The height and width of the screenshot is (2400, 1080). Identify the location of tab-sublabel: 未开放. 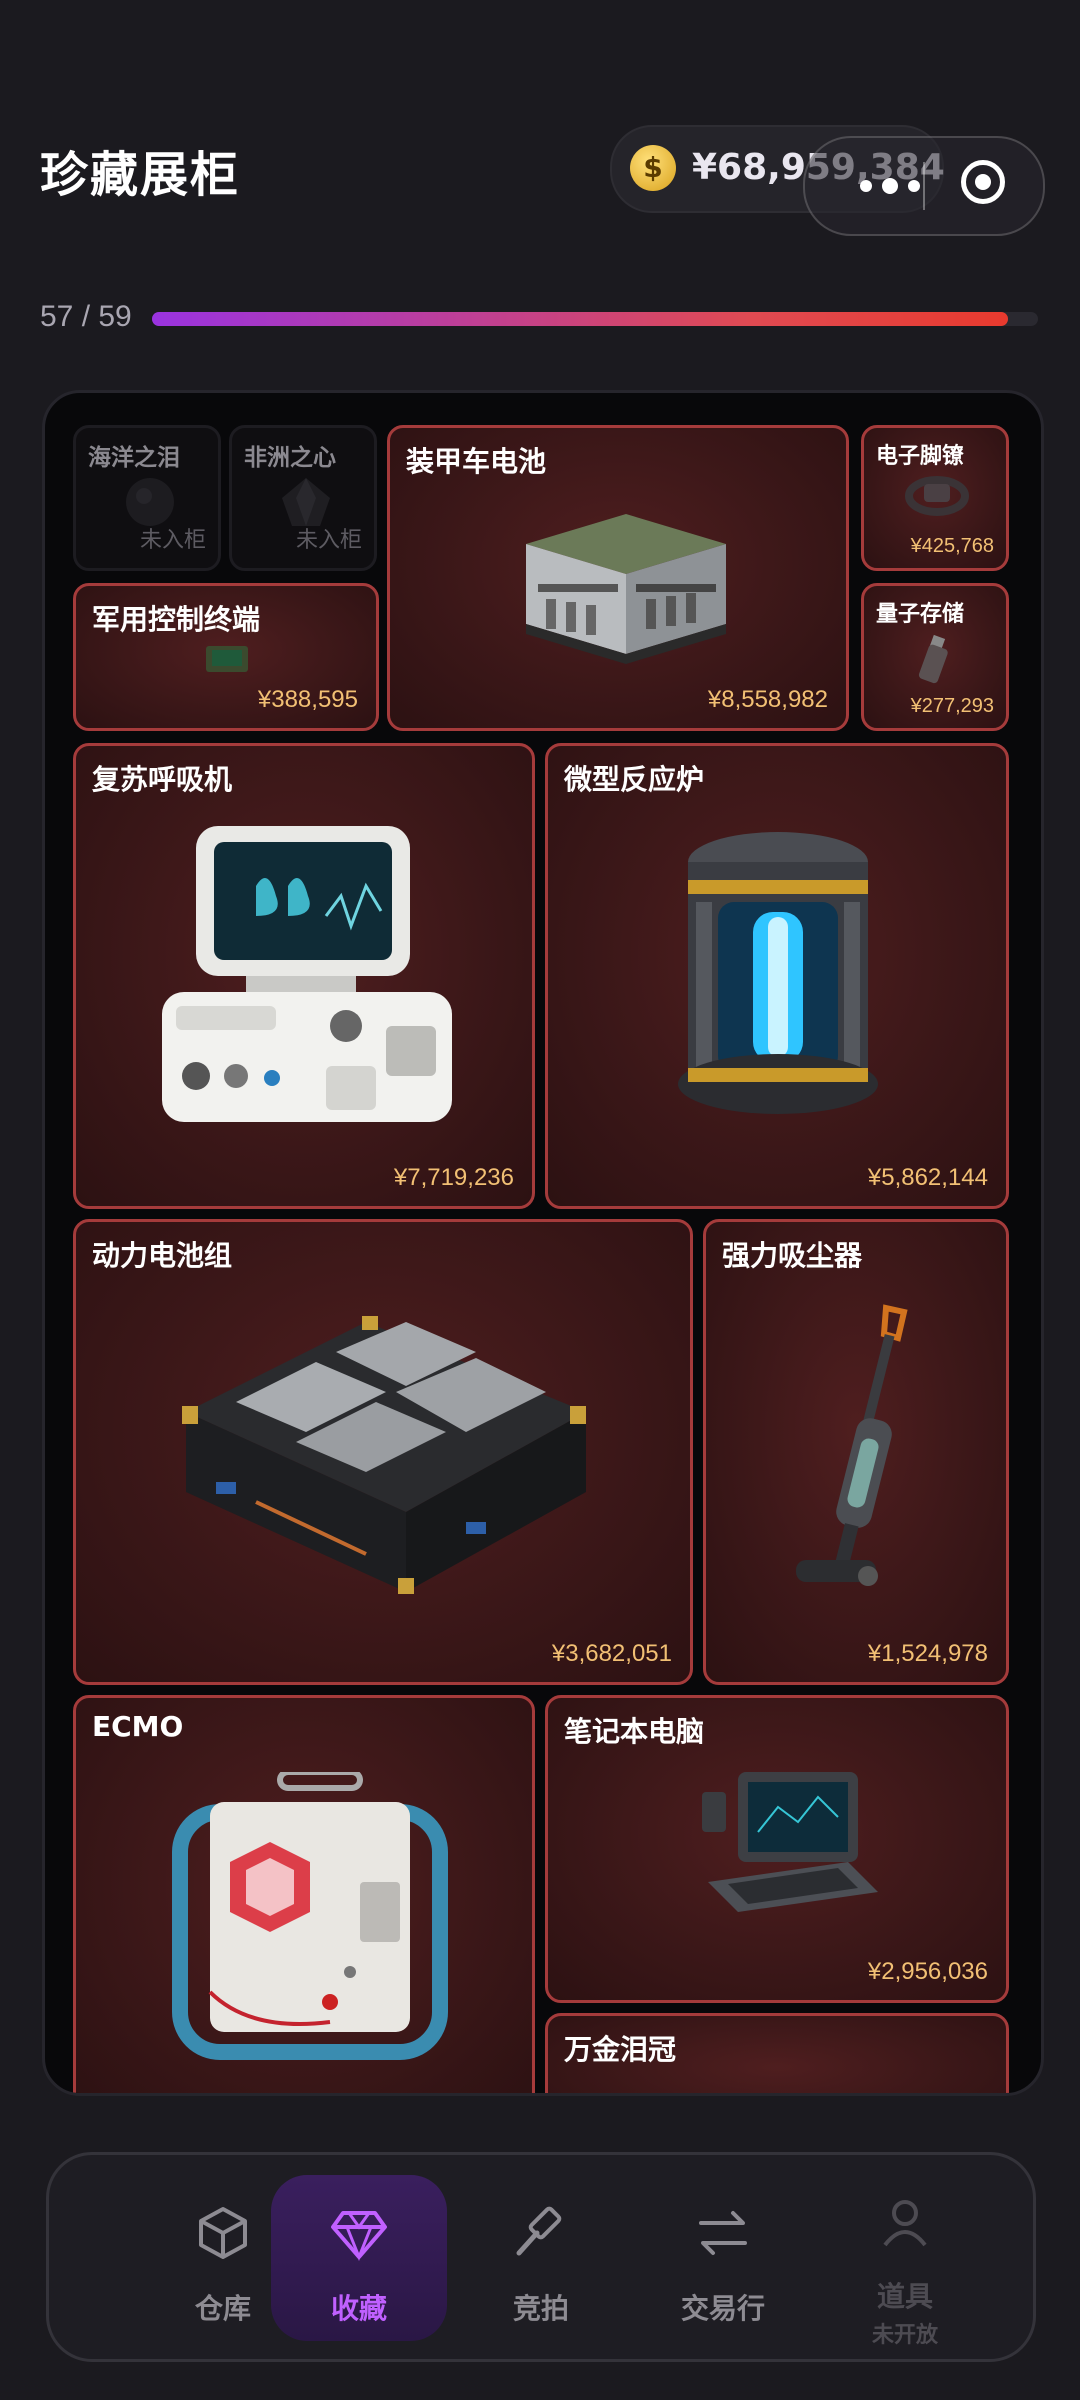
(904, 2335).